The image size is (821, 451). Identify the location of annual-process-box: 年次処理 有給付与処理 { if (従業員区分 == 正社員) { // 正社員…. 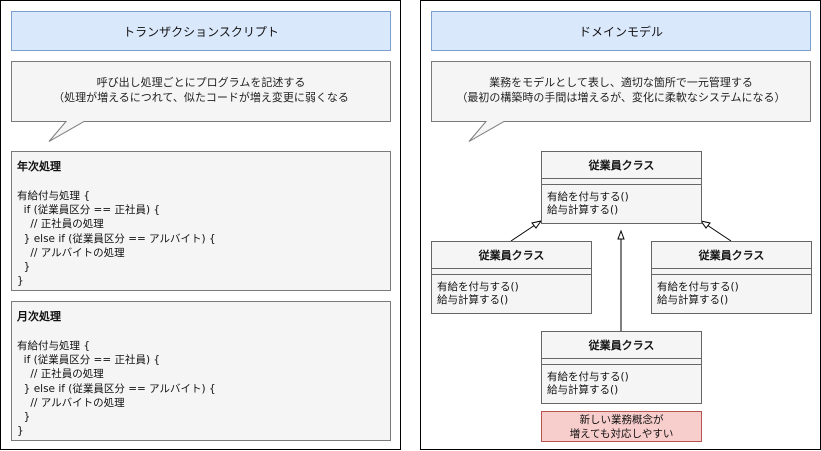
(201, 221).